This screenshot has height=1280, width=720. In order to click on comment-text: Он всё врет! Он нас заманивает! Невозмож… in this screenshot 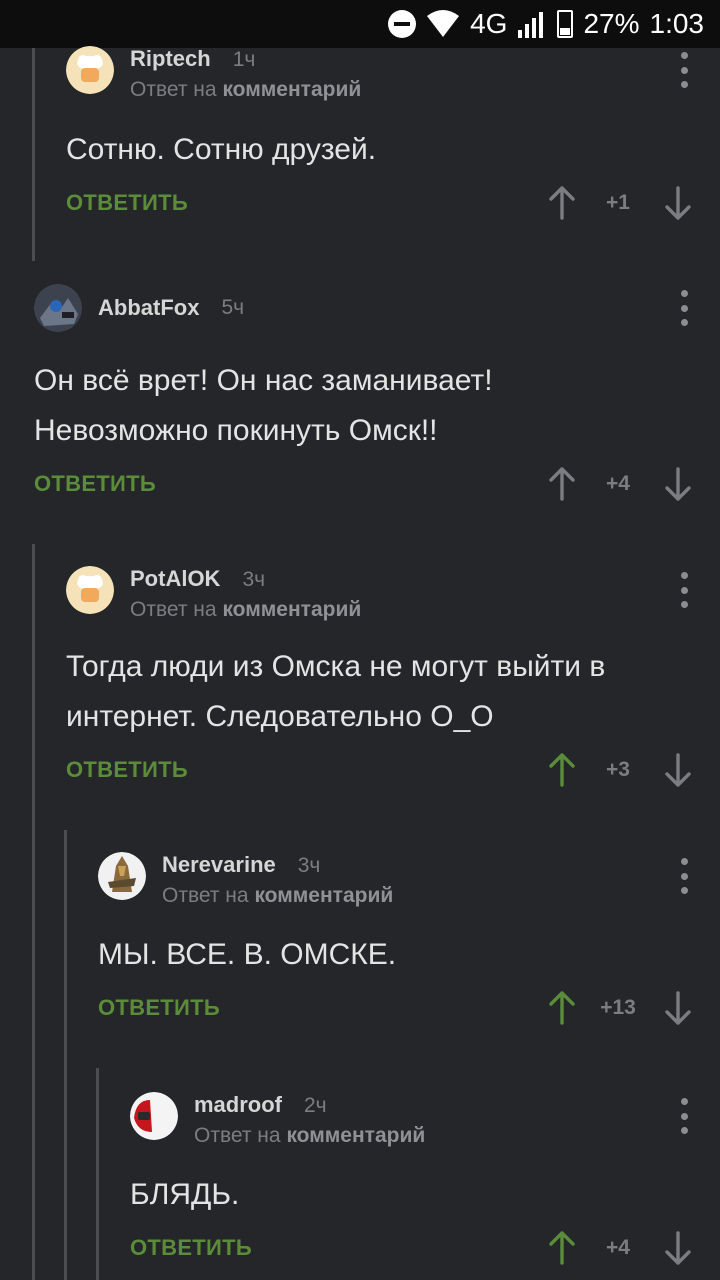, I will do `click(263, 405)`.